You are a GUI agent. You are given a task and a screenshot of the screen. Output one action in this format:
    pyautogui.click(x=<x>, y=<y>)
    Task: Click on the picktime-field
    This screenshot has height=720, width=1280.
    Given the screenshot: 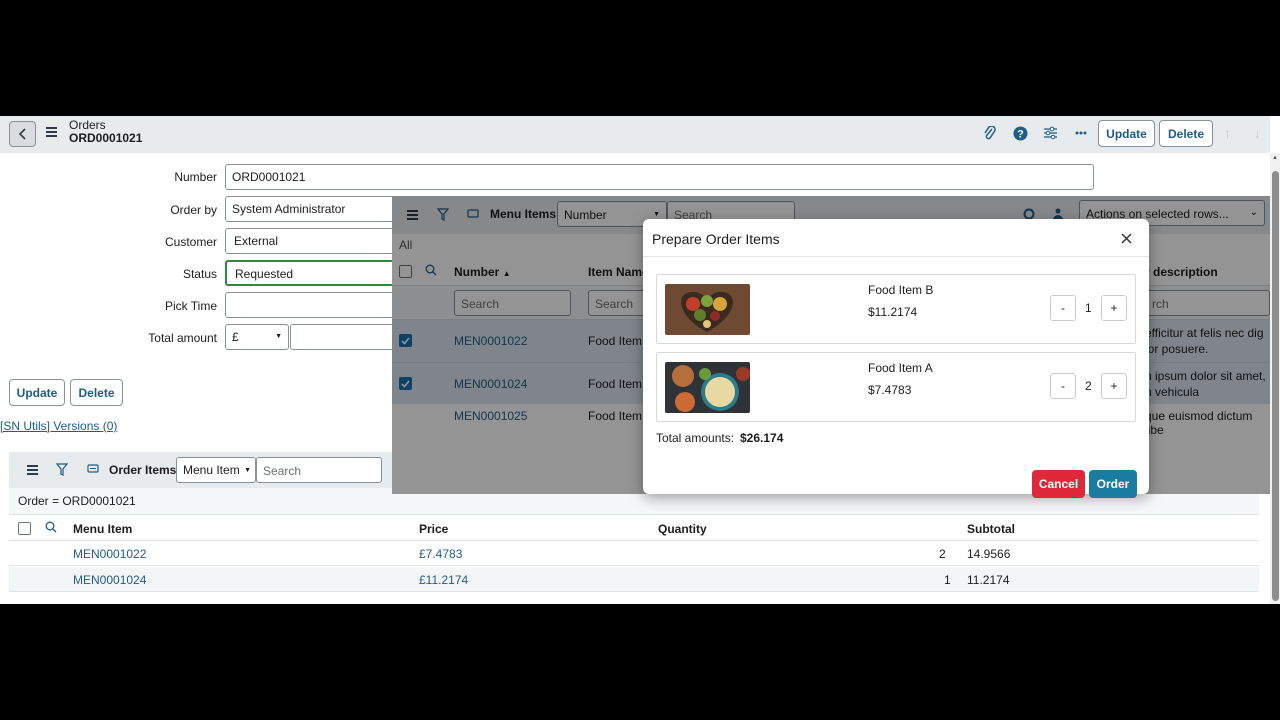 What is the action you would take?
    pyautogui.click(x=315, y=305)
    